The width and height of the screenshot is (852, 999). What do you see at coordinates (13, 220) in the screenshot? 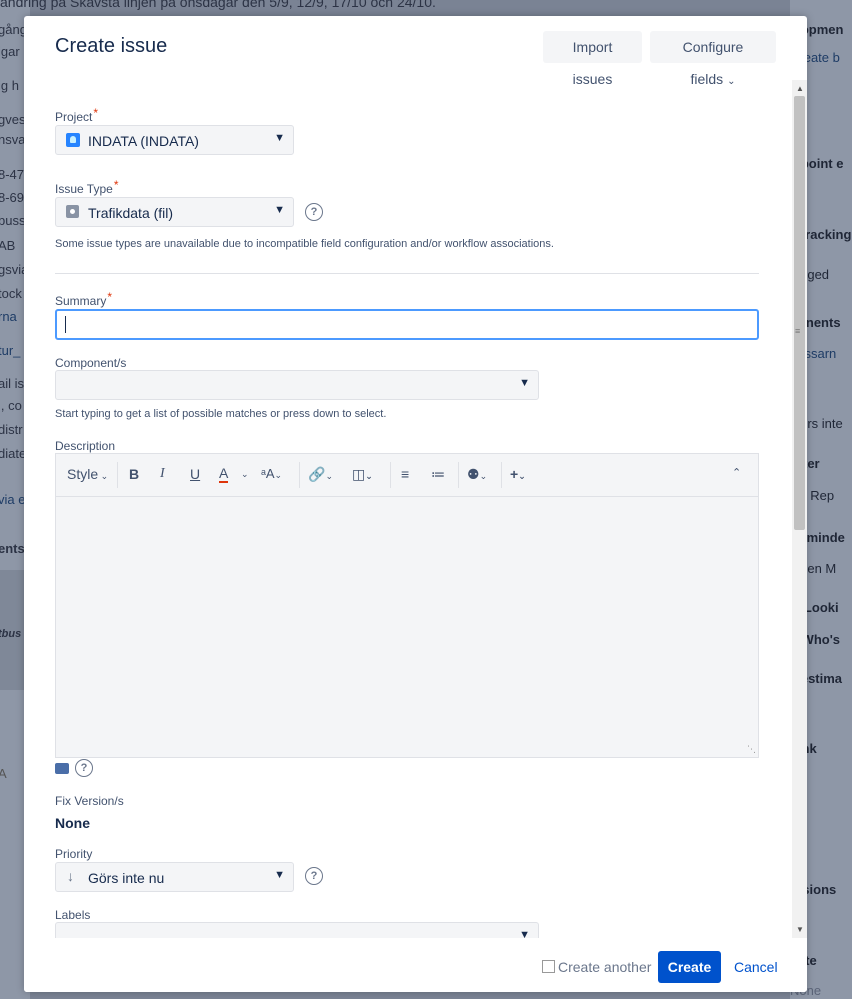
I see `bg-left-text: buss` at bounding box center [13, 220].